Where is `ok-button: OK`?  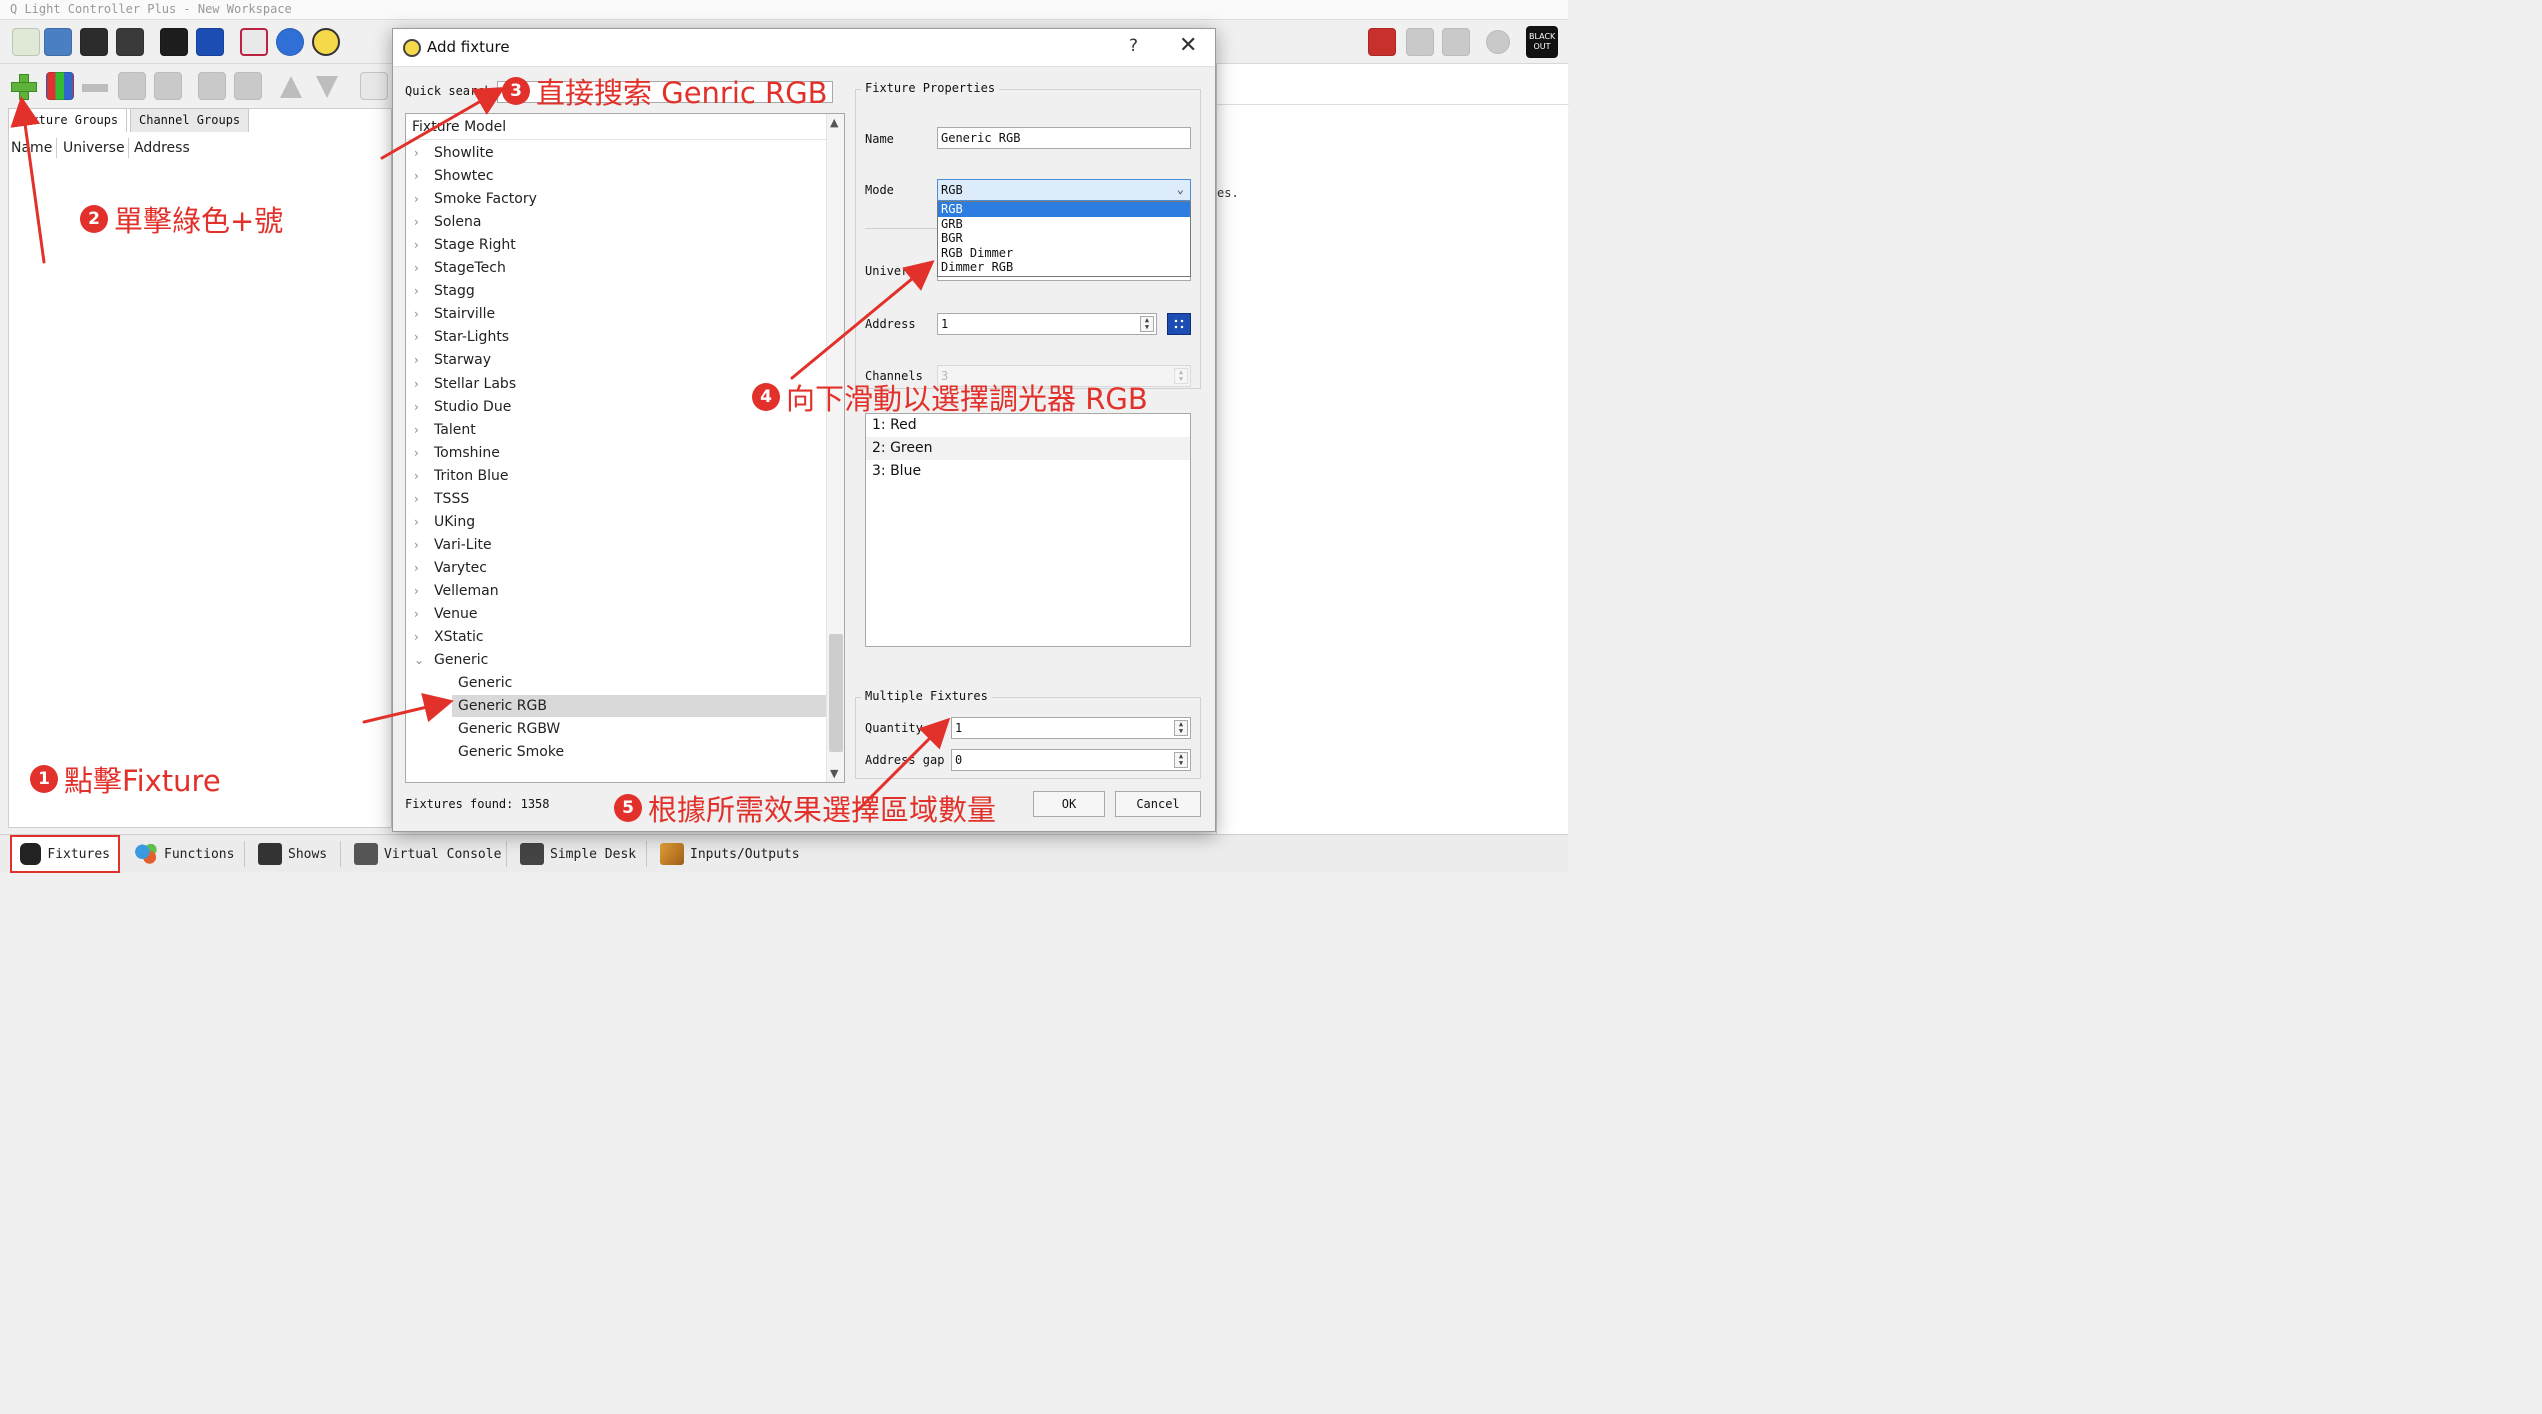
ok-button: OK is located at coordinates (1069, 804).